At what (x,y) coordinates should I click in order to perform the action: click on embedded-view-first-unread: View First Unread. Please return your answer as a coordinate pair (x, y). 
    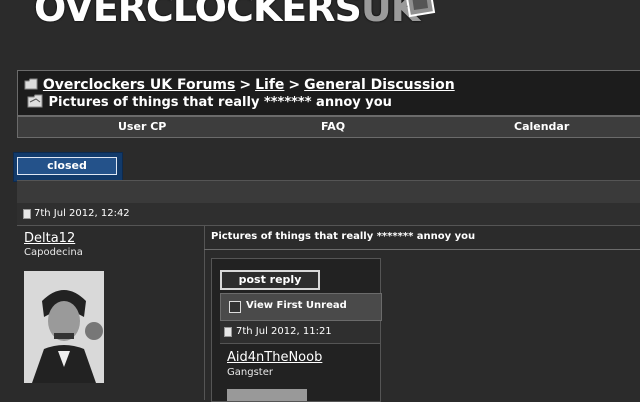
    Looking at the image, I should click on (296, 305).